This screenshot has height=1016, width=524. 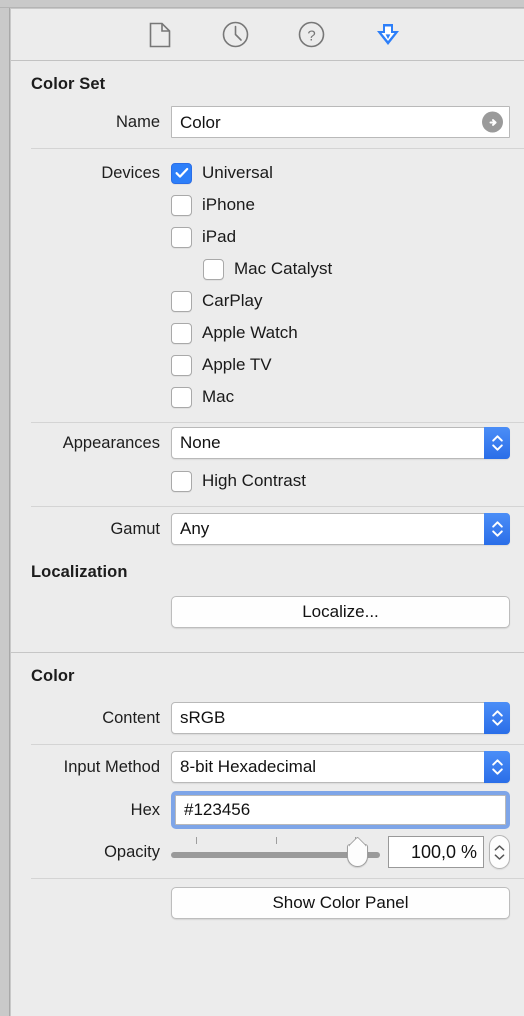 I want to click on hex-row: Hex #123456, so click(x=267, y=810).